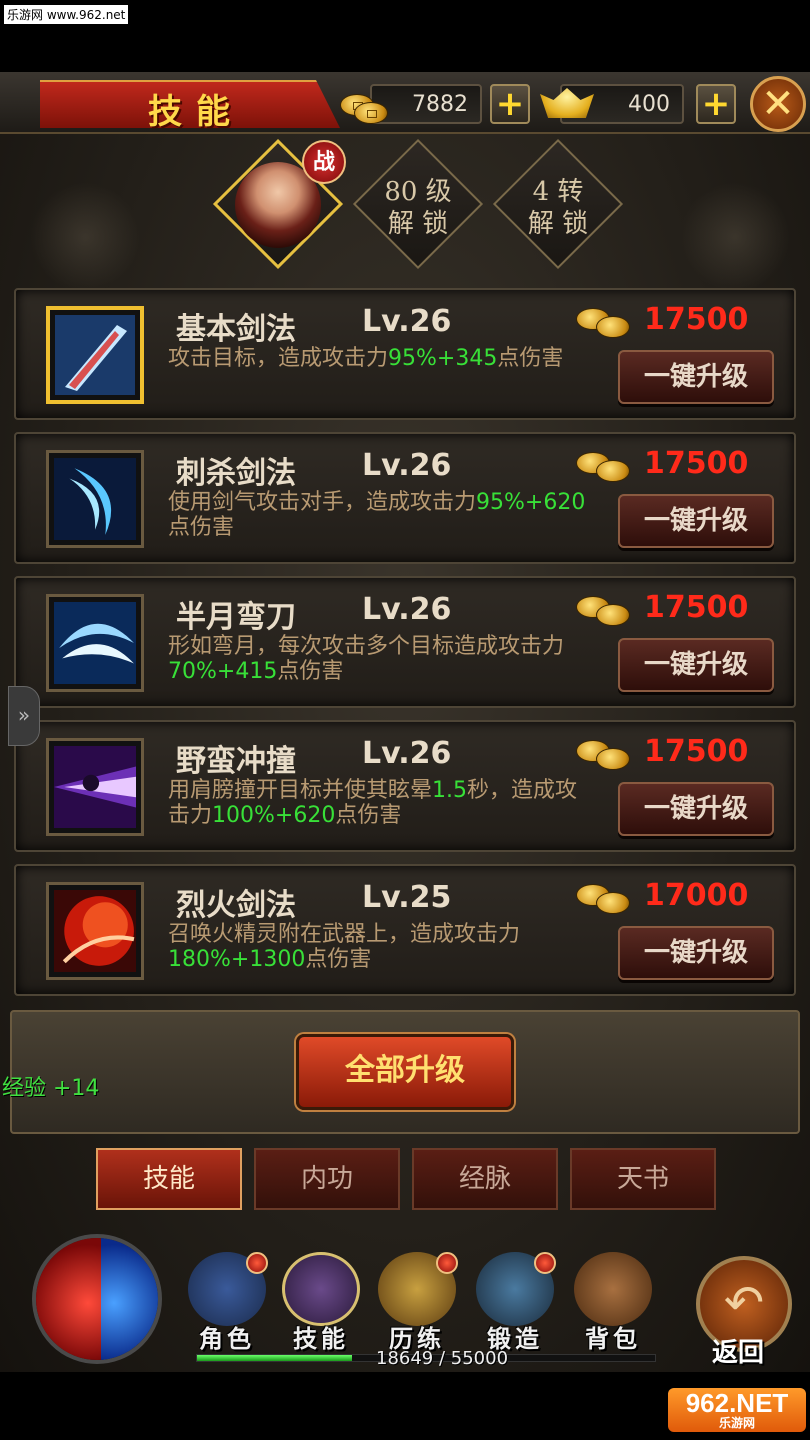 The width and height of the screenshot is (810, 1440). What do you see at coordinates (735, 237) in the screenshot?
I see `dragon-ornament-right` at bounding box center [735, 237].